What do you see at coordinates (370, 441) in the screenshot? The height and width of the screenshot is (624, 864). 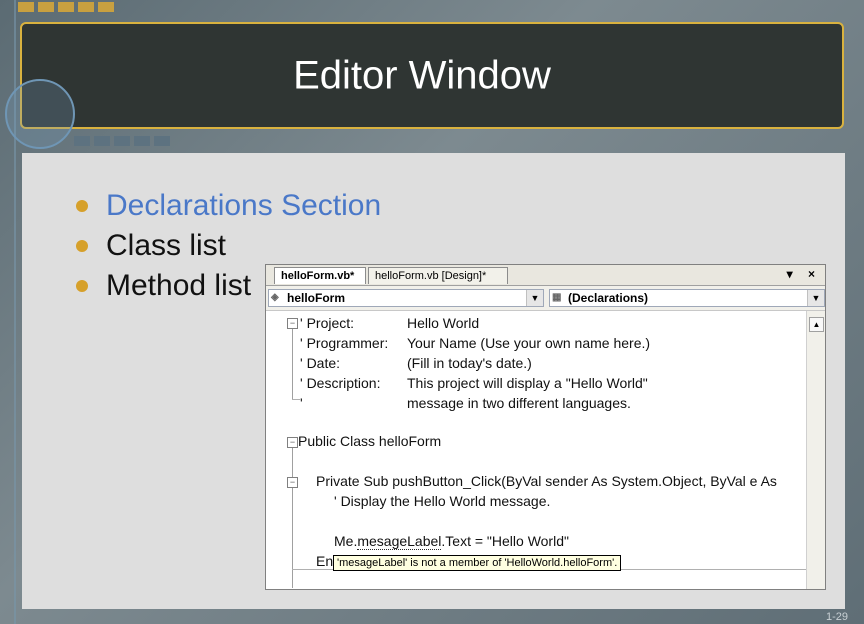 I see `code-line: Public Class helloForm` at bounding box center [370, 441].